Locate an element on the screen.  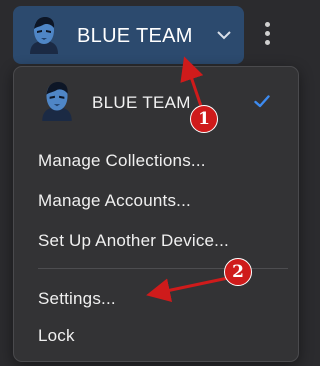
checkmark-icon is located at coordinates (262, 101).